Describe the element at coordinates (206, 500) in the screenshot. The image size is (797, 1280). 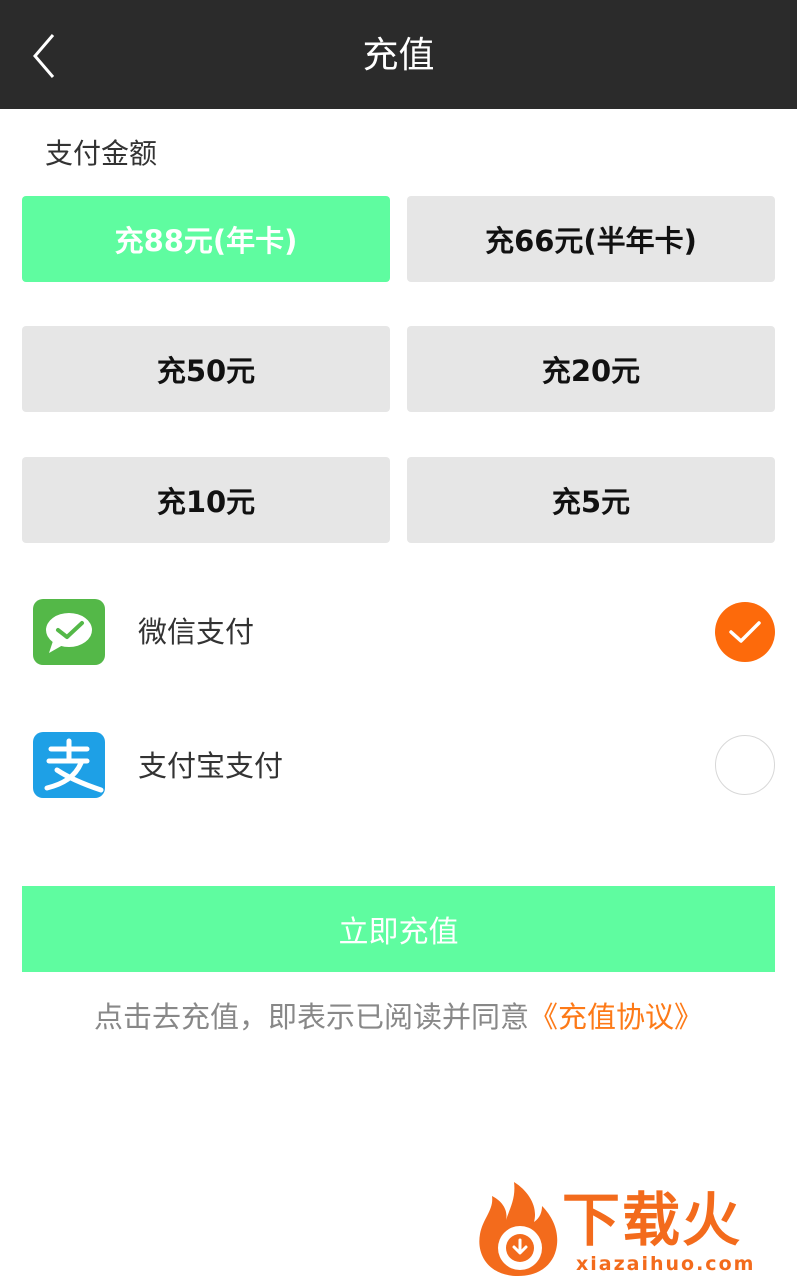
I see `amount-option-10: 充10元` at that location.